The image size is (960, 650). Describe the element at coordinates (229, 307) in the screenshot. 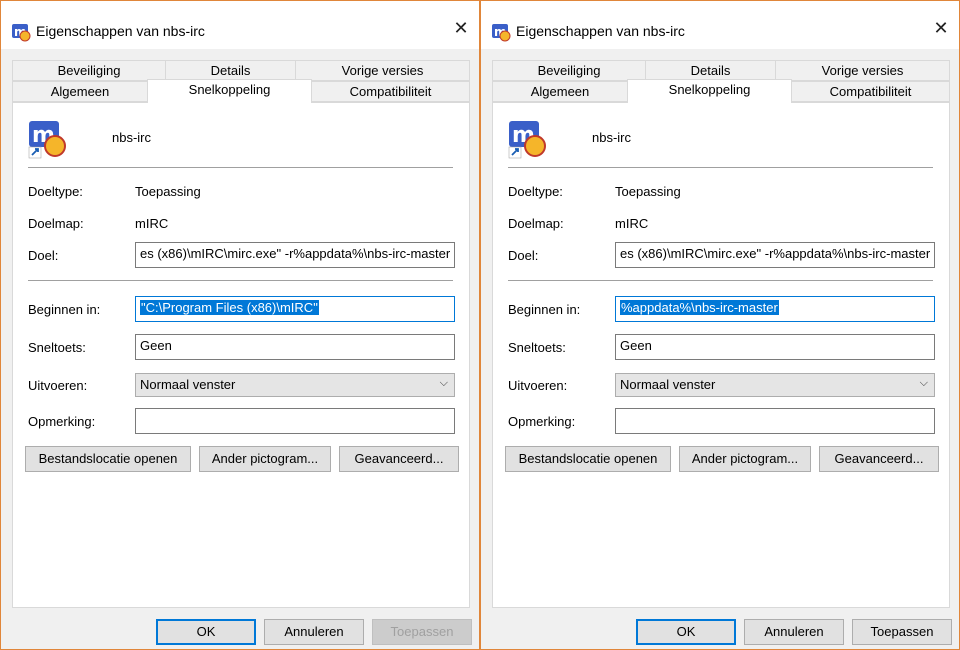

I see `beginnen-selected-text: "C:\Program Files (x86)\mIRC"` at that location.